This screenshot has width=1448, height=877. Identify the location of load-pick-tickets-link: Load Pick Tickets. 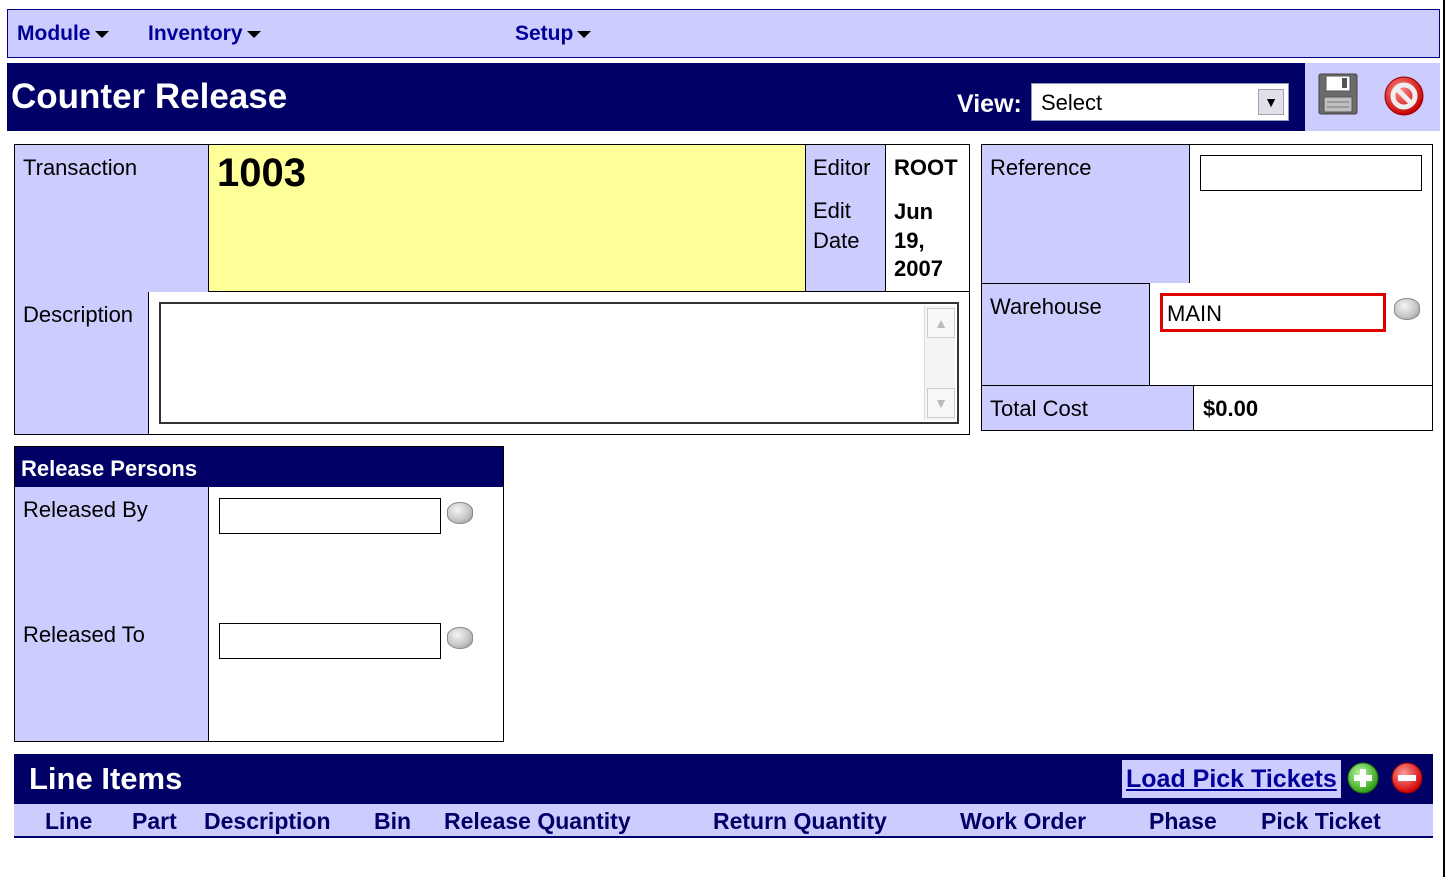
(1231, 779).